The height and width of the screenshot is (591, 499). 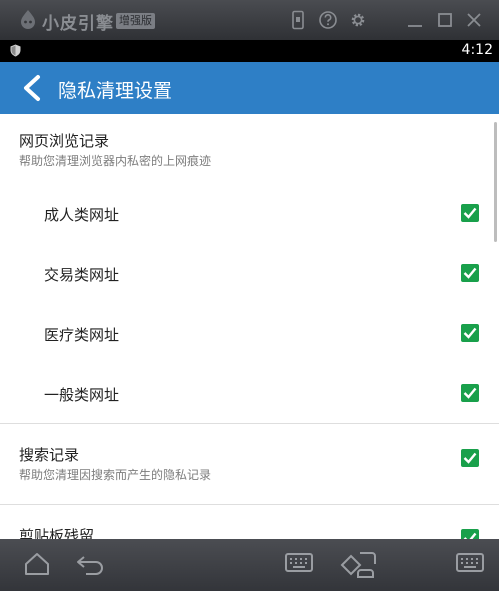 I want to click on minimize-icon, so click(x=415, y=20).